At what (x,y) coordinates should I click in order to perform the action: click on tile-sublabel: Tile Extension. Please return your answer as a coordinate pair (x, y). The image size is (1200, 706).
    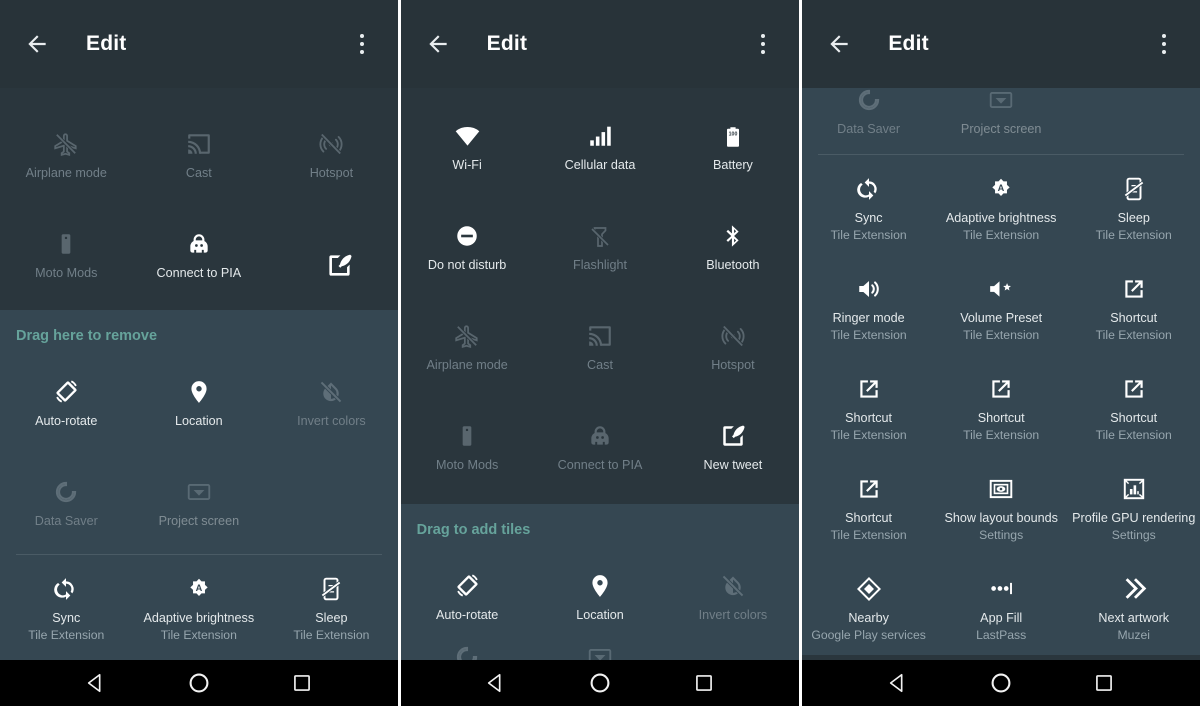
    Looking at the image, I should click on (1133, 434).